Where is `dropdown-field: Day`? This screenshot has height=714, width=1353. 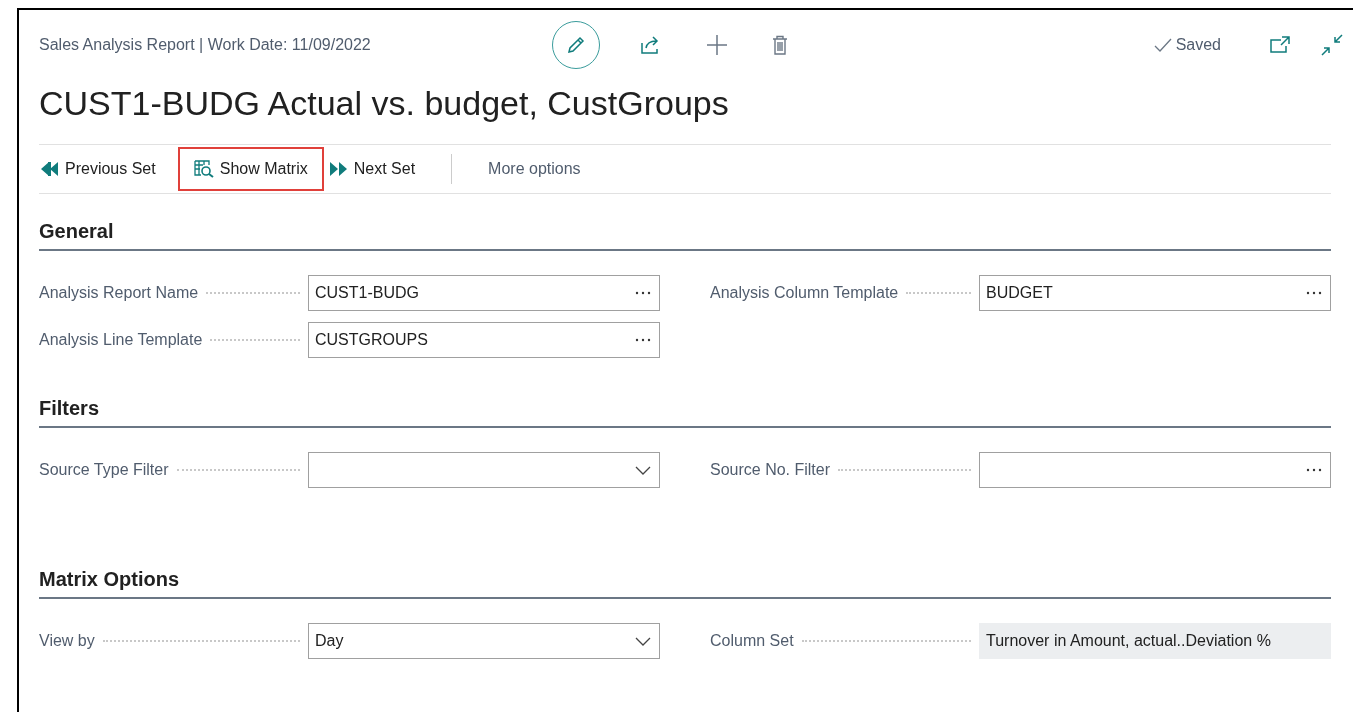 dropdown-field: Day is located at coordinates (484, 641).